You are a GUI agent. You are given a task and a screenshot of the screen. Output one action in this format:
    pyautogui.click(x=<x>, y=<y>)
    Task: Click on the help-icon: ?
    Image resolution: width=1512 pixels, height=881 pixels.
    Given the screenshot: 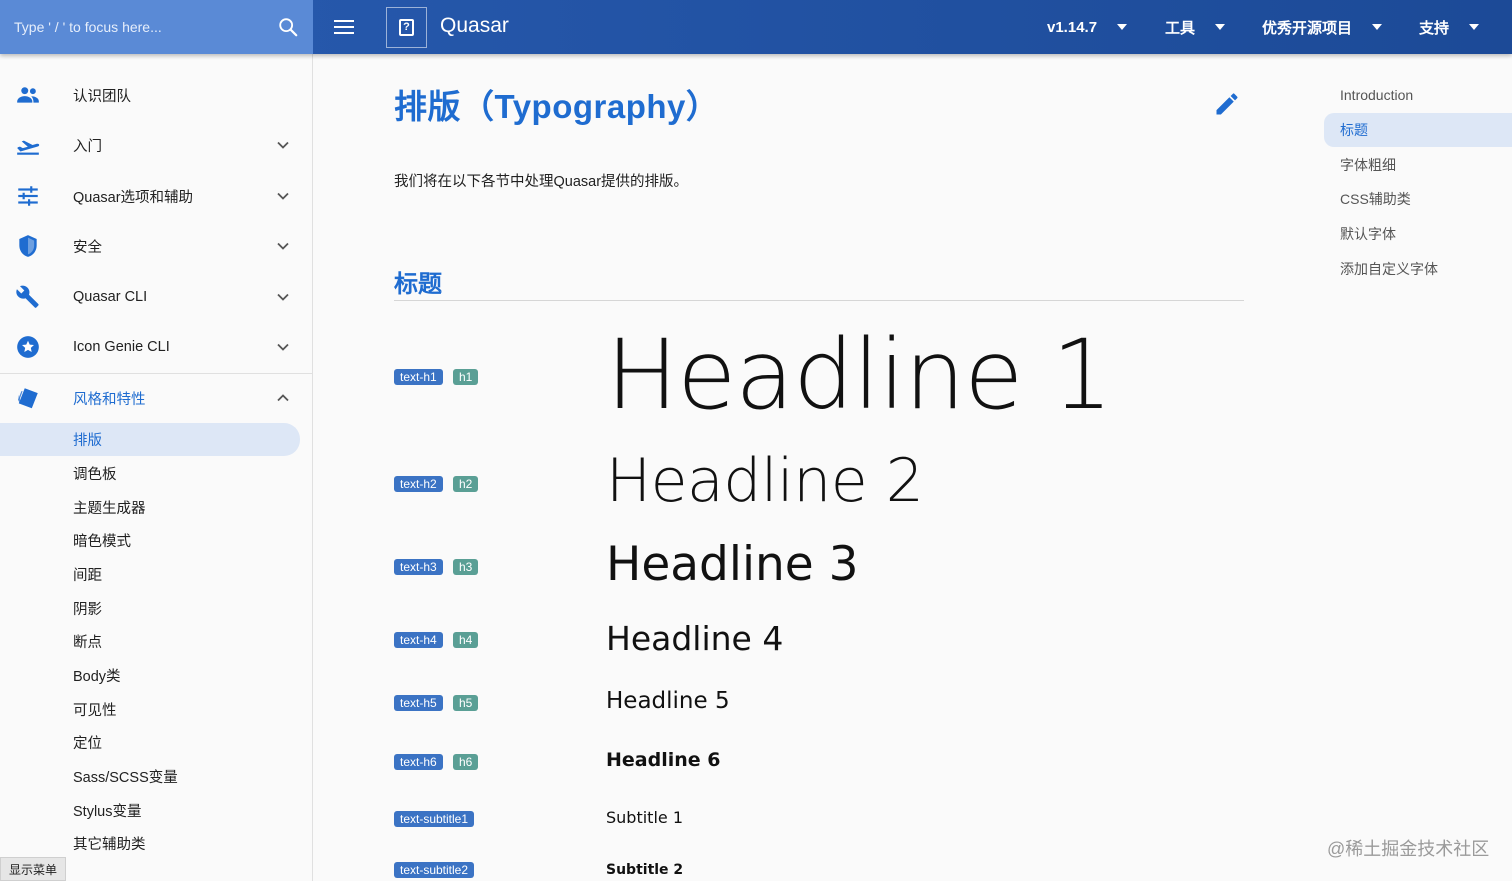 What is the action you would take?
    pyautogui.click(x=406, y=27)
    